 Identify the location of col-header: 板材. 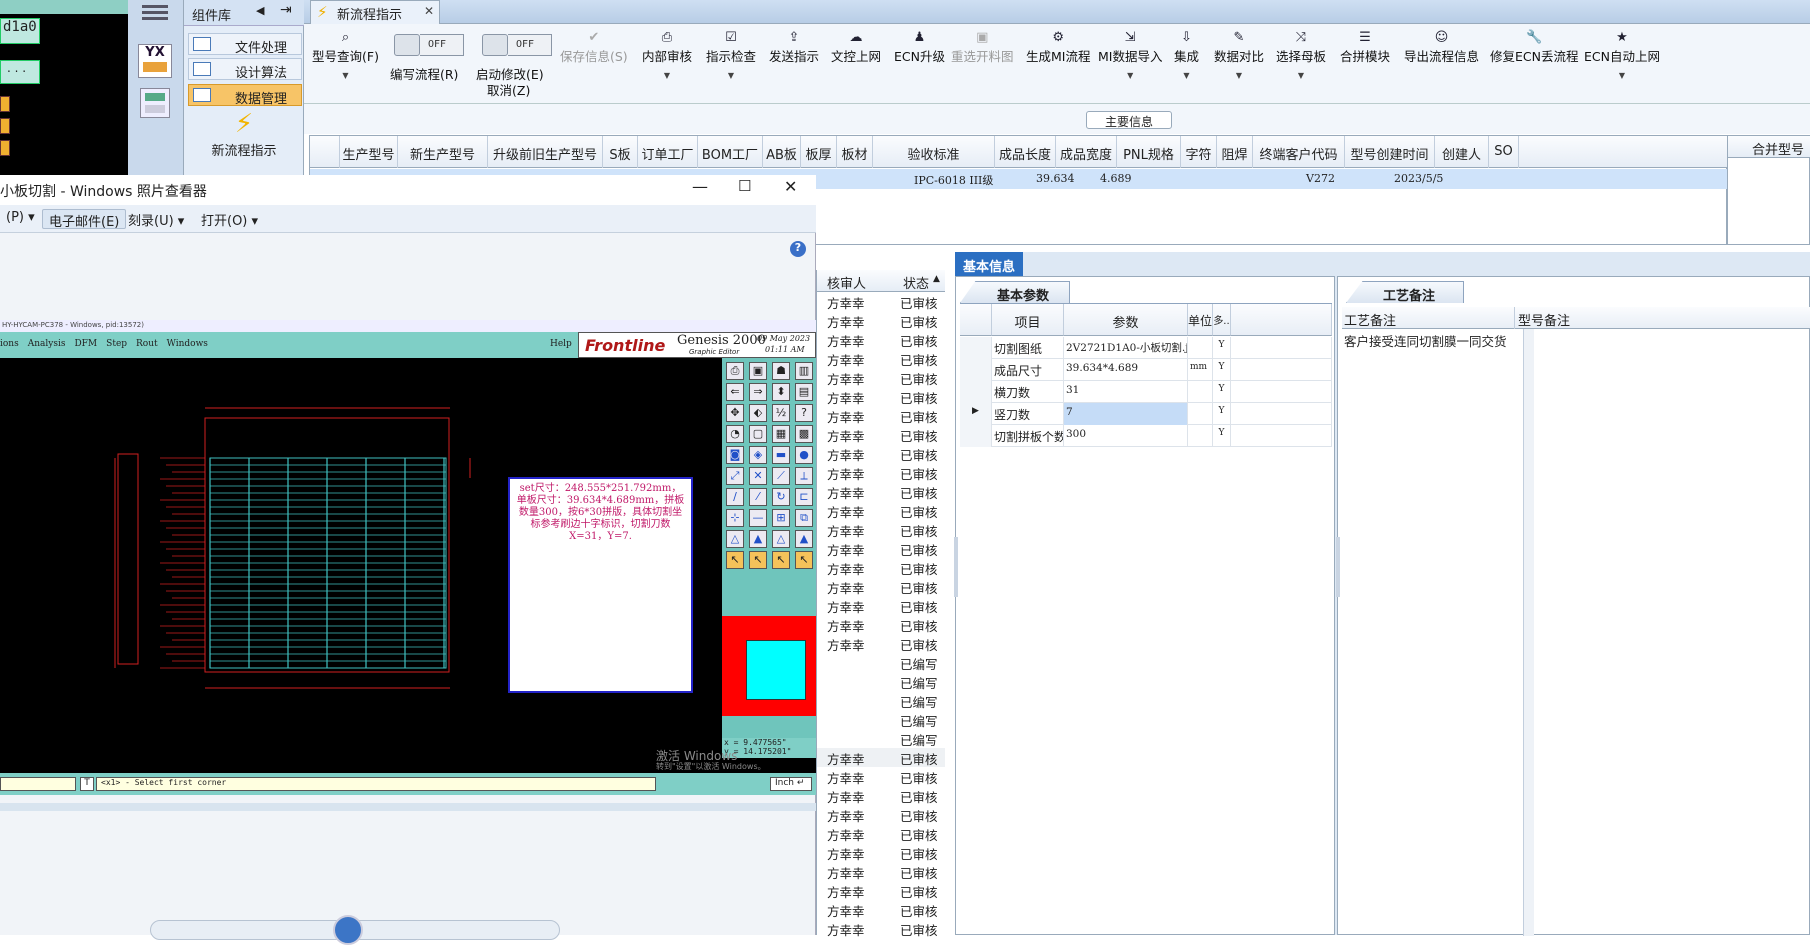
(855, 152).